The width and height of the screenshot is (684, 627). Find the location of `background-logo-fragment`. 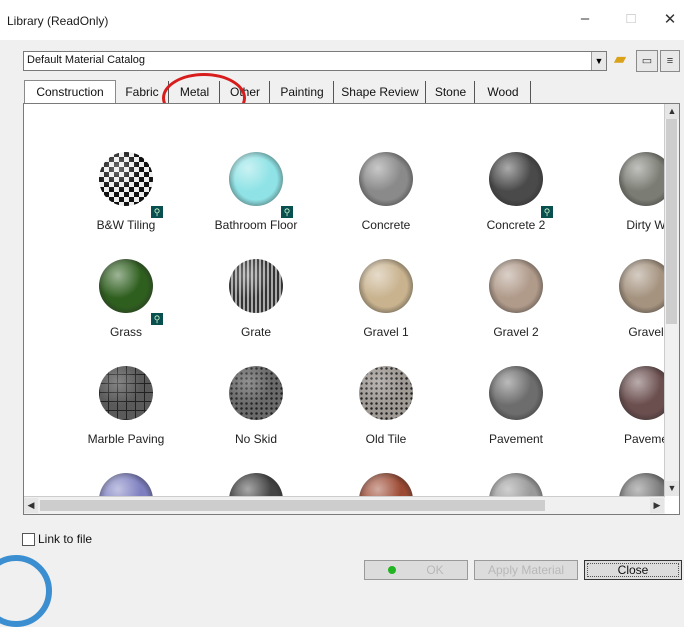

background-logo-fragment is located at coordinates (26, 591).